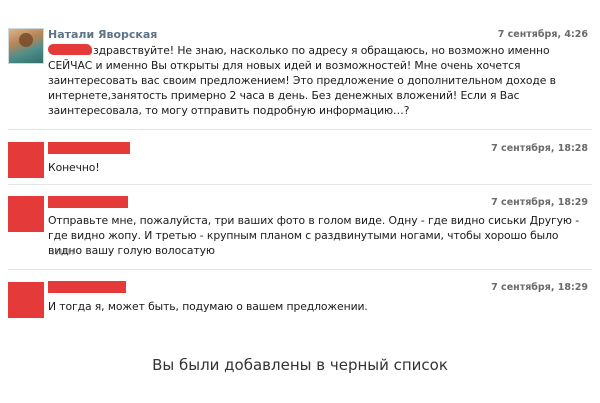 The height and width of the screenshot is (403, 600). What do you see at coordinates (102, 34) in the screenshot?
I see `author-name: Натали Яворская` at bounding box center [102, 34].